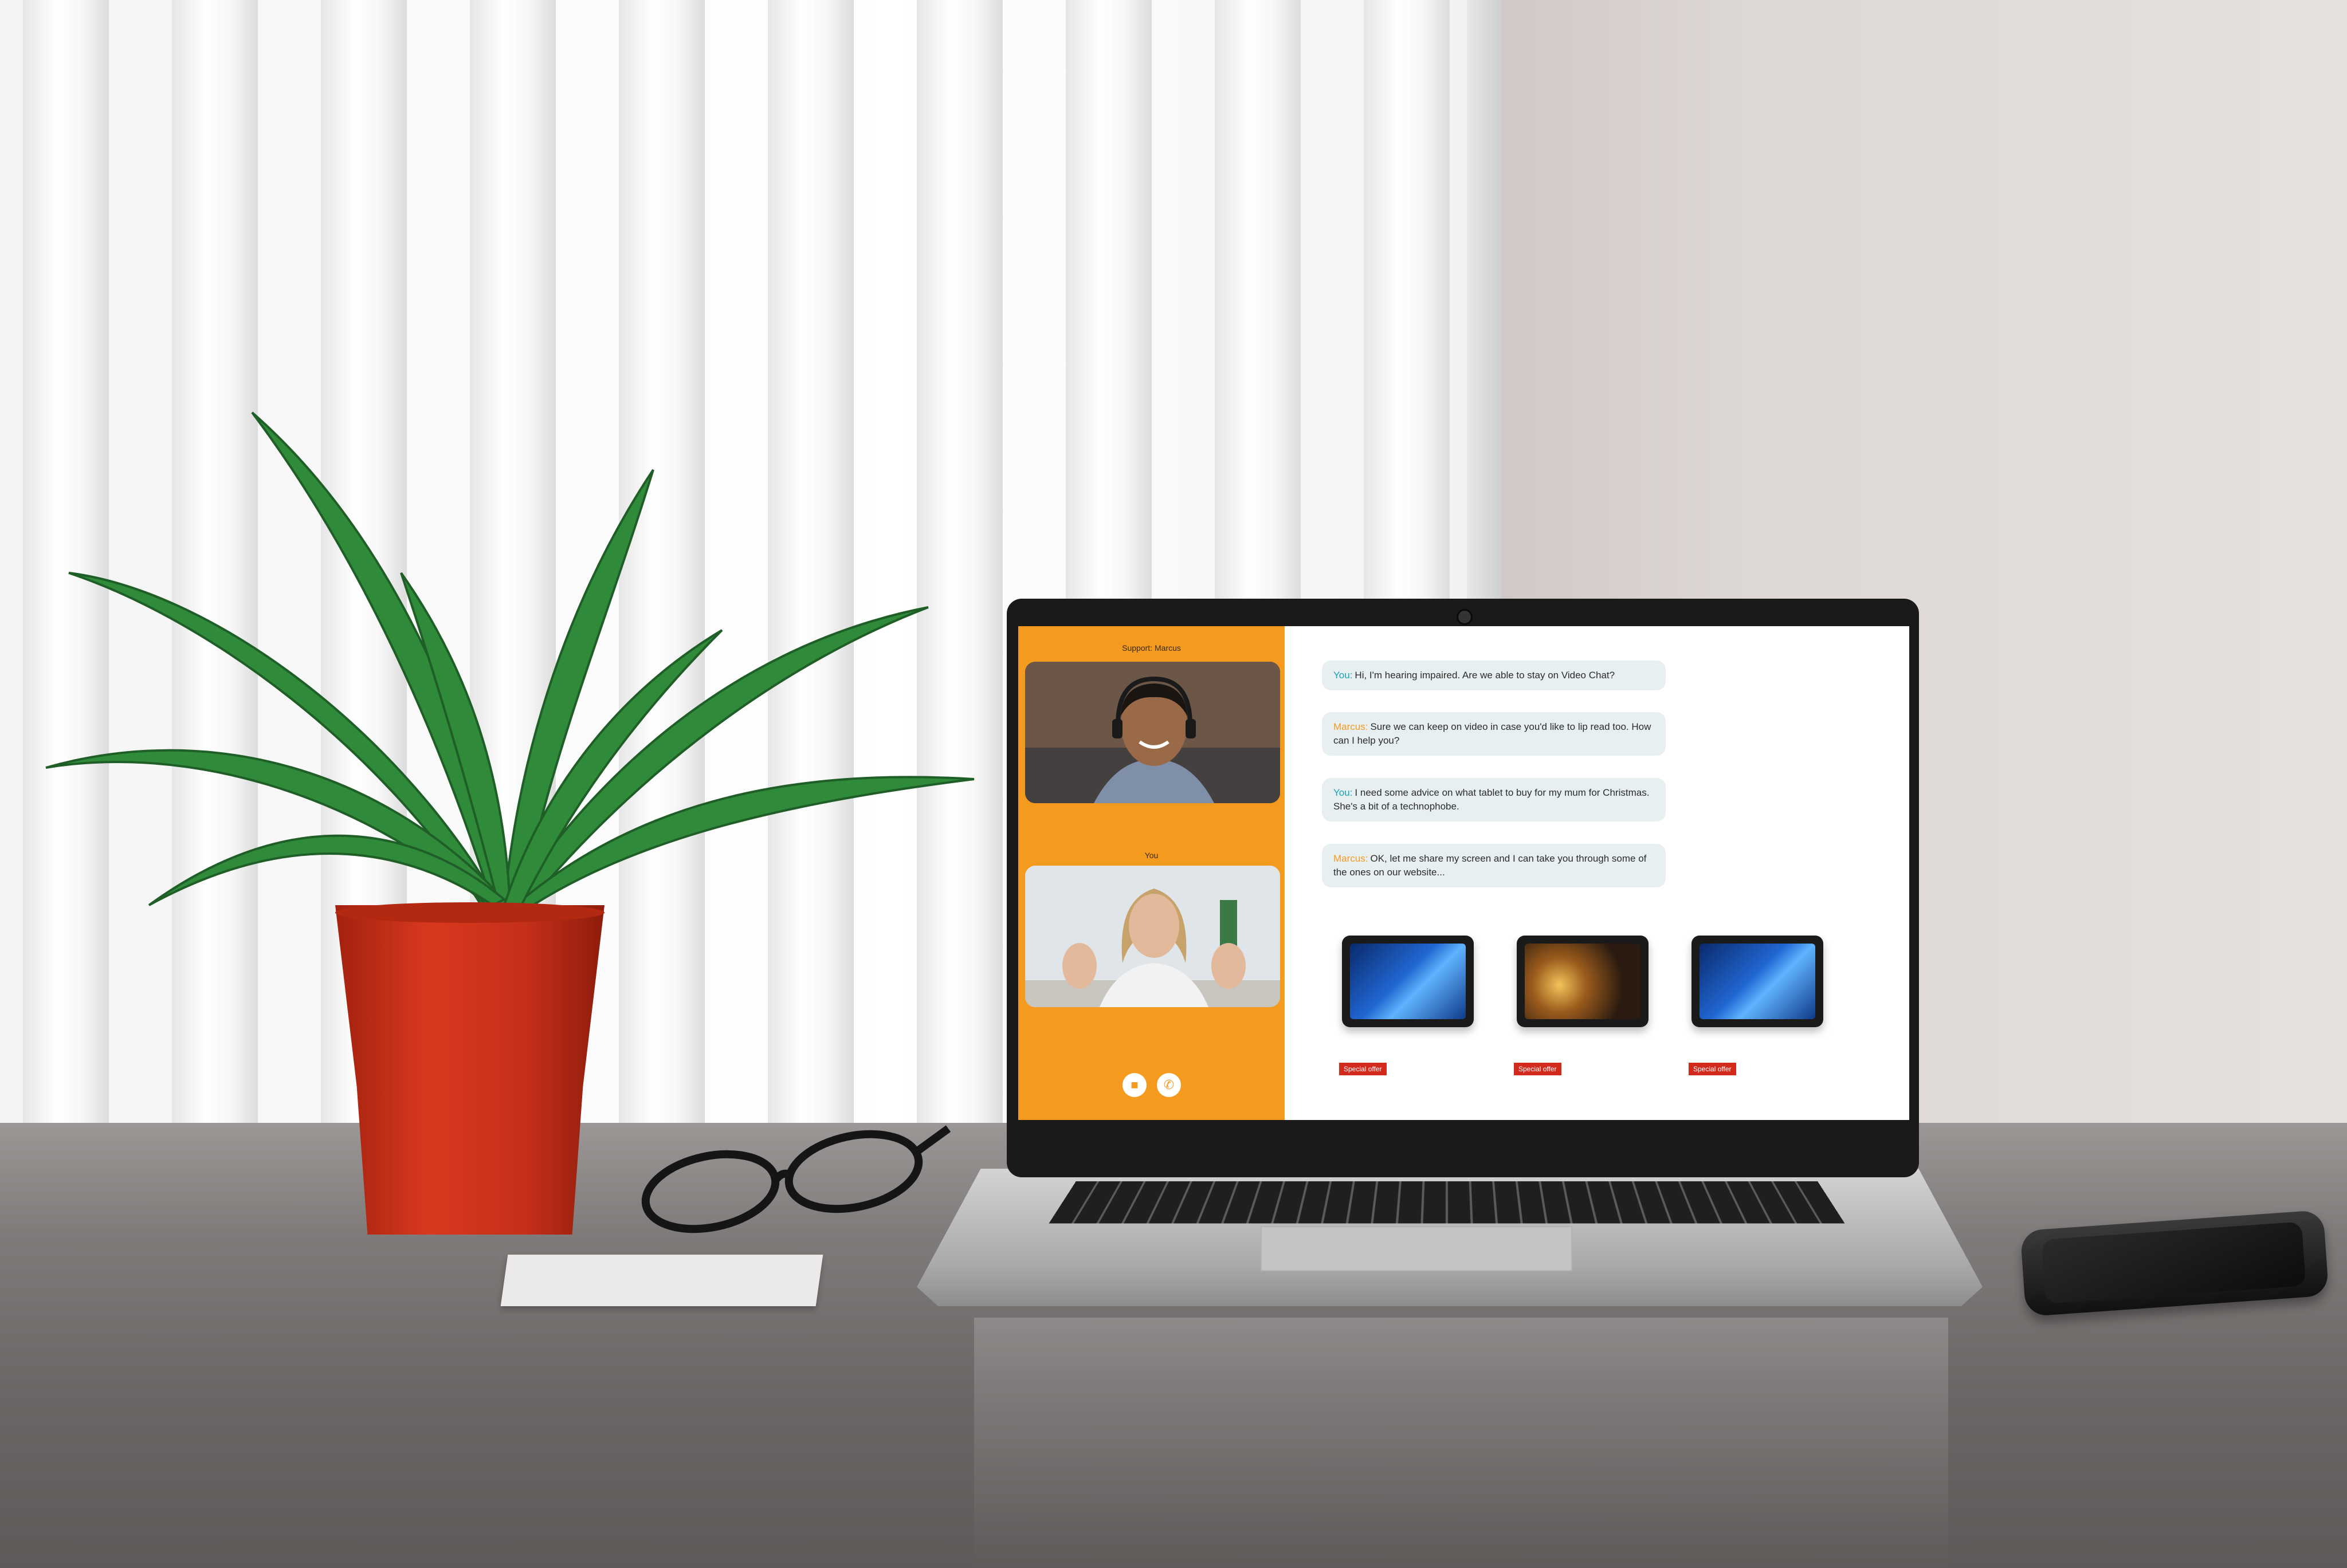 The image size is (2347, 1568). I want to click on support-agent-portrait, so click(1152, 732).